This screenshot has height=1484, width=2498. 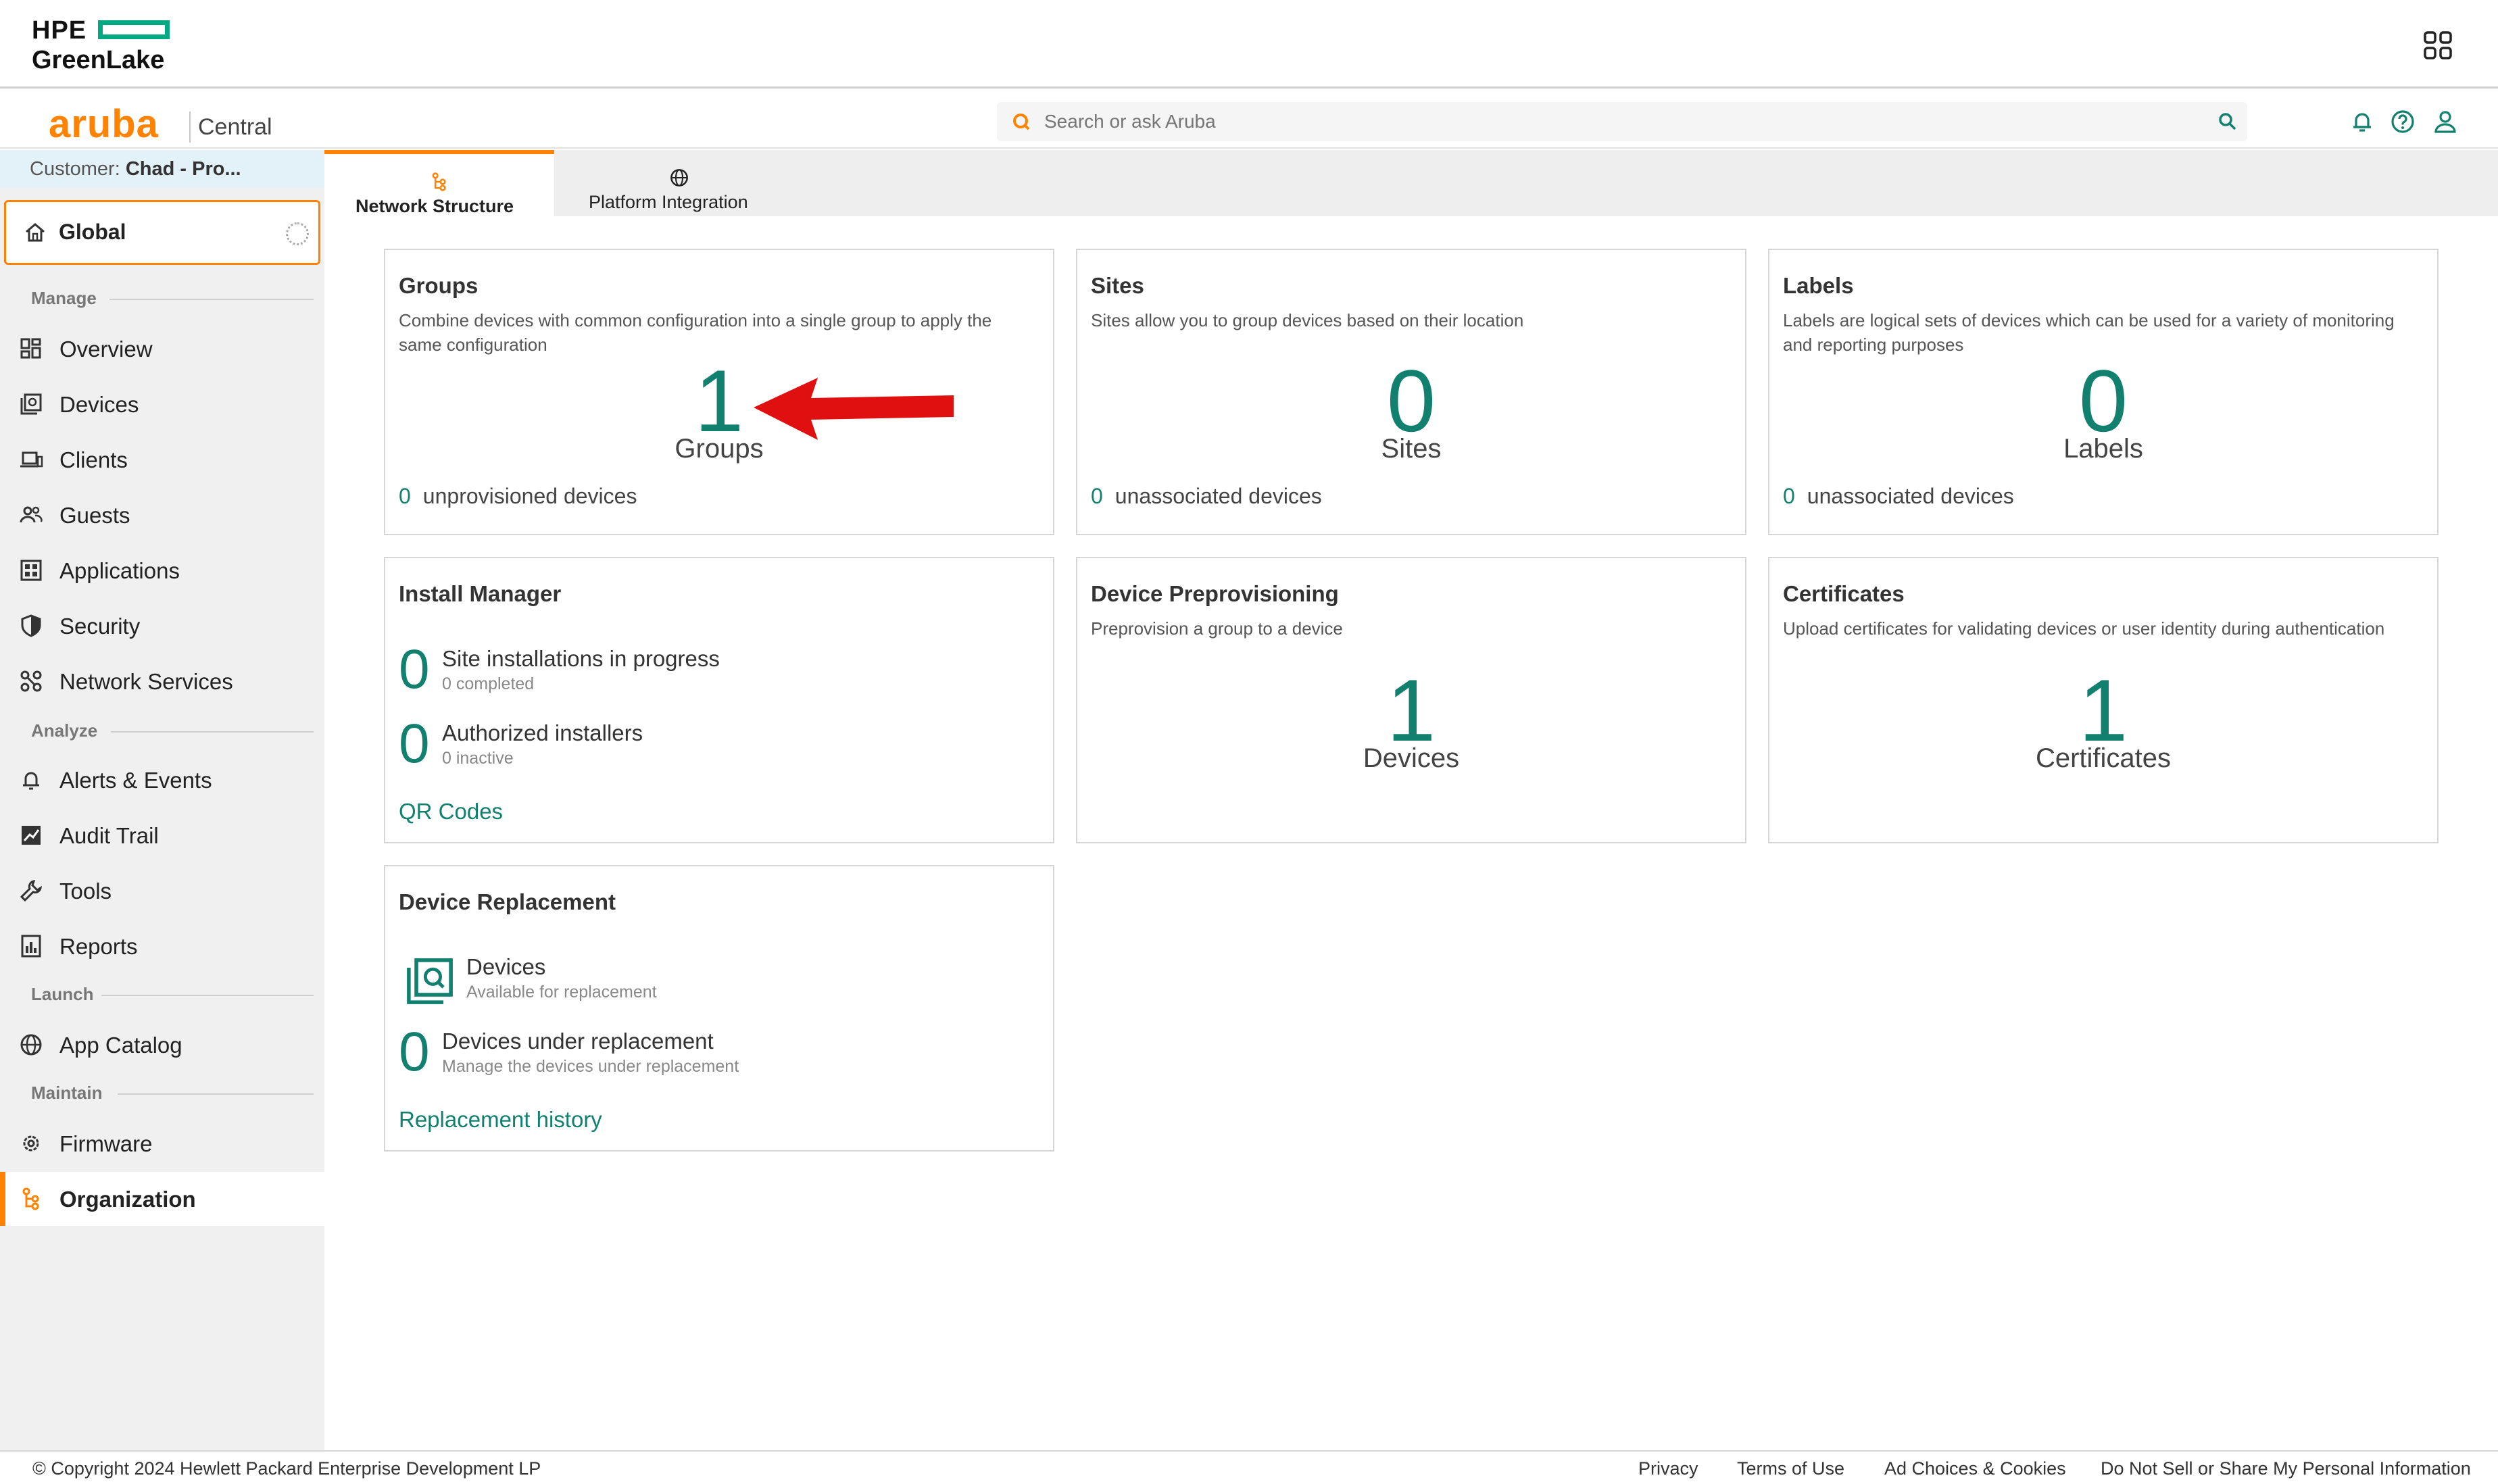 What do you see at coordinates (135, 781) in the screenshot?
I see `sidebar-item-label: Alerts & Events` at bounding box center [135, 781].